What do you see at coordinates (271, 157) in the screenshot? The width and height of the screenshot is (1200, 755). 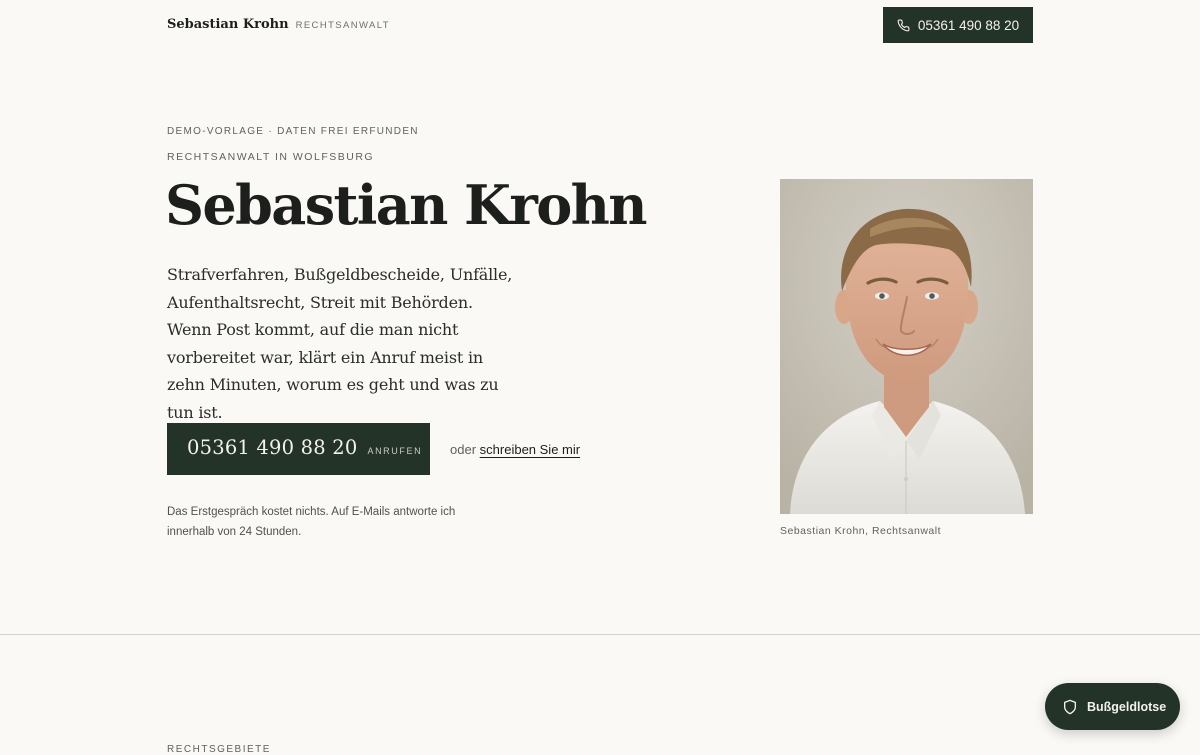 I see `location-kicker: RECHTSANWALT IN WOLFSBURG` at bounding box center [271, 157].